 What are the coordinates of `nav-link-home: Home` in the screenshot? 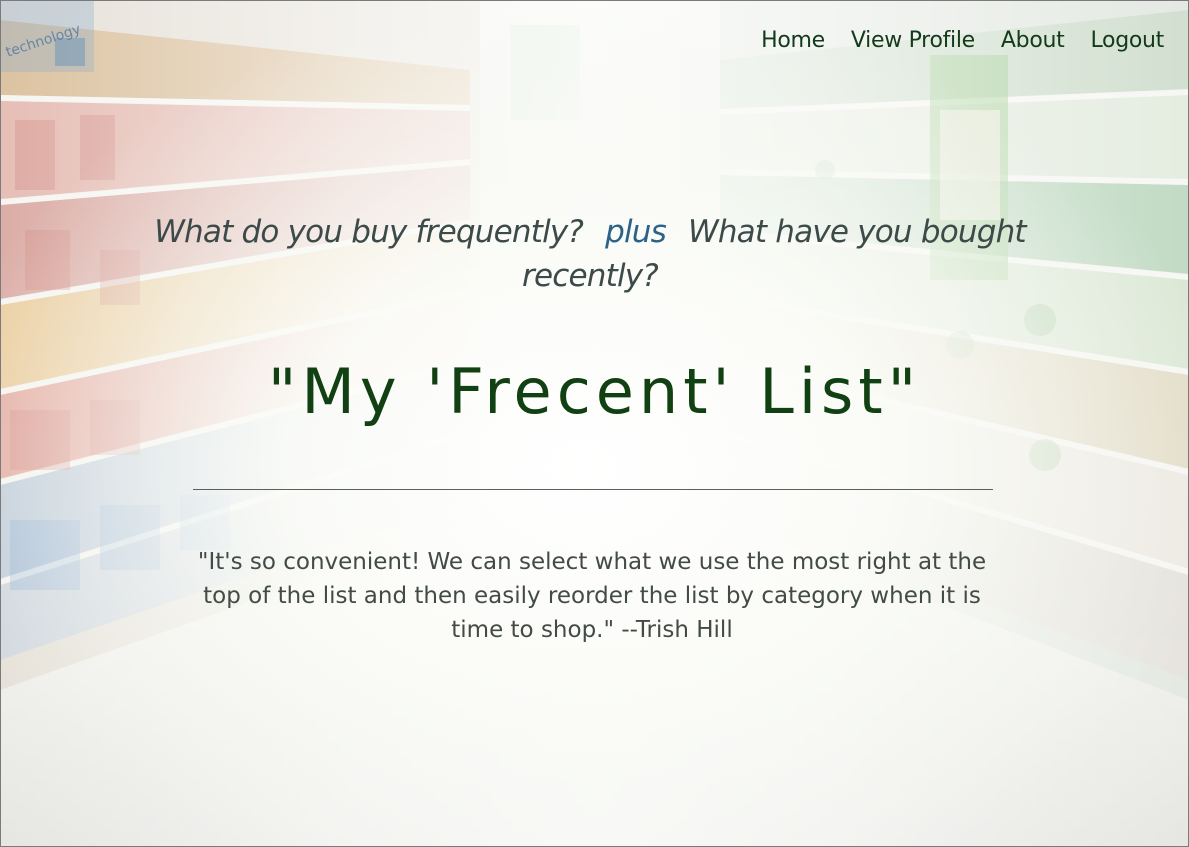 It's located at (793, 40).